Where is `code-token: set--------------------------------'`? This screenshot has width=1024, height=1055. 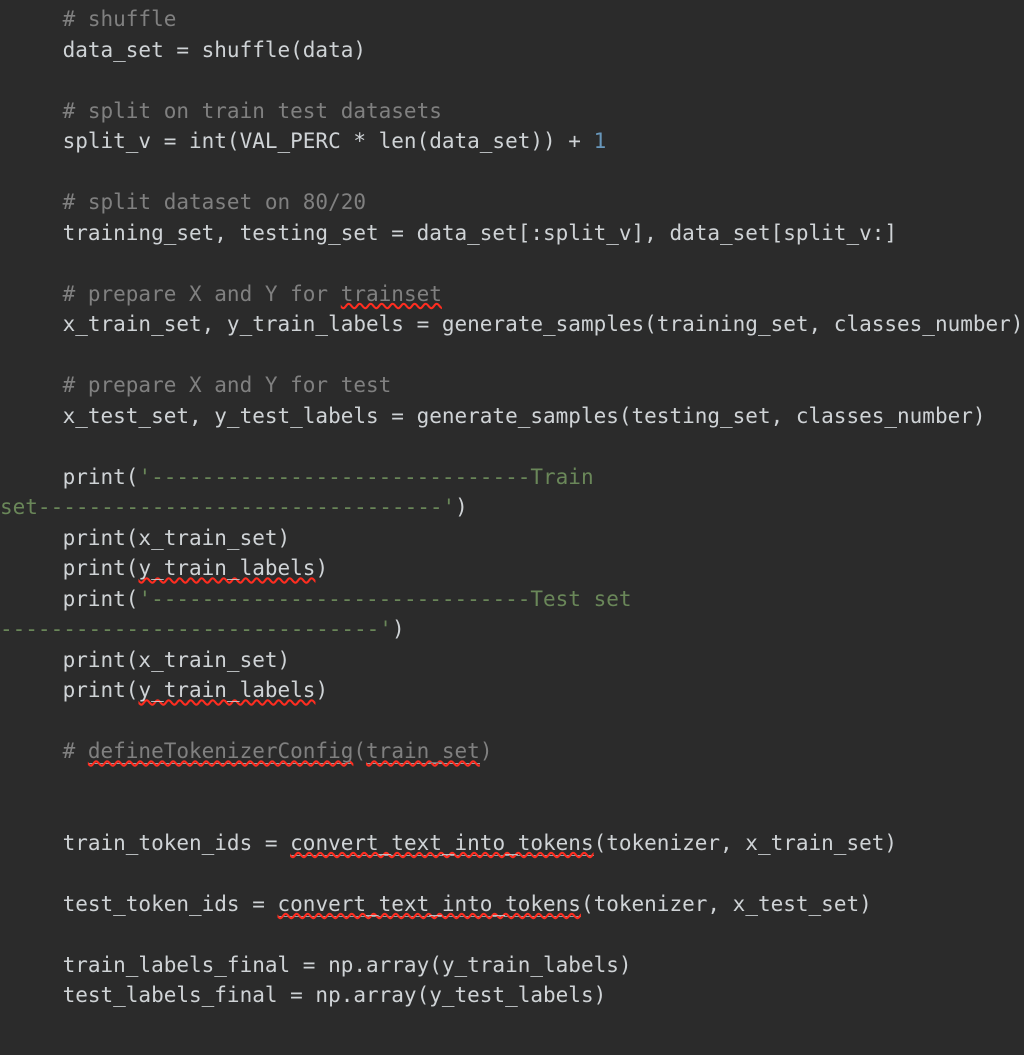 code-token: set--------------------------------' is located at coordinates (228, 507).